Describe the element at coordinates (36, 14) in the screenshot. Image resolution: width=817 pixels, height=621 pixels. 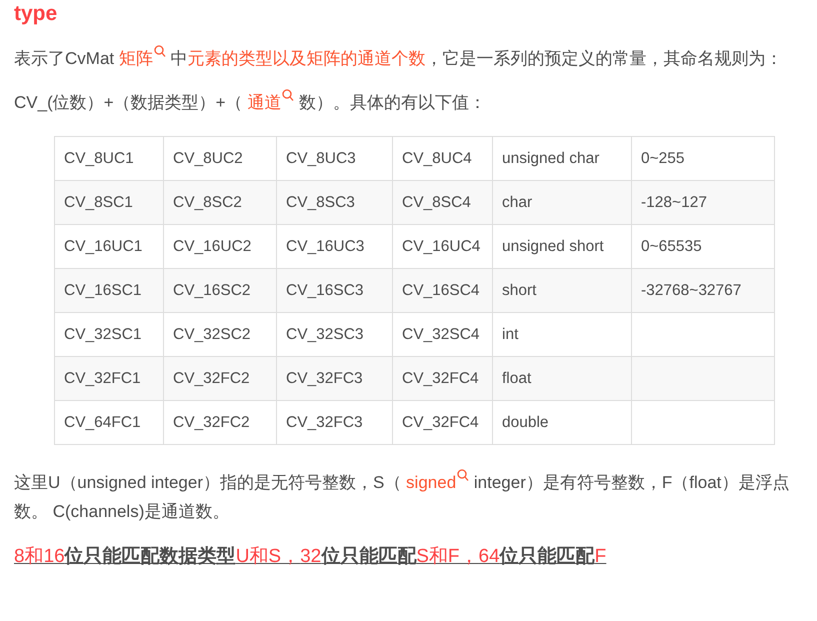
I see `section-heading: type` at that location.